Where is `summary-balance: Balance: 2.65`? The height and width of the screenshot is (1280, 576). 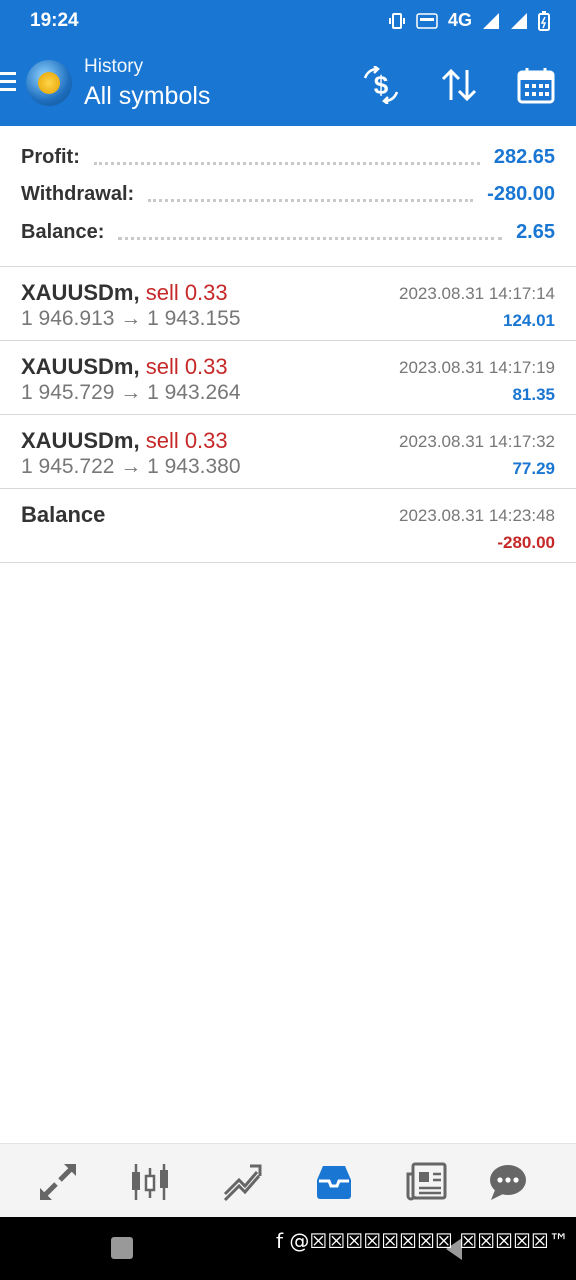 summary-balance: Balance: 2.65 is located at coordinates (288, 232).